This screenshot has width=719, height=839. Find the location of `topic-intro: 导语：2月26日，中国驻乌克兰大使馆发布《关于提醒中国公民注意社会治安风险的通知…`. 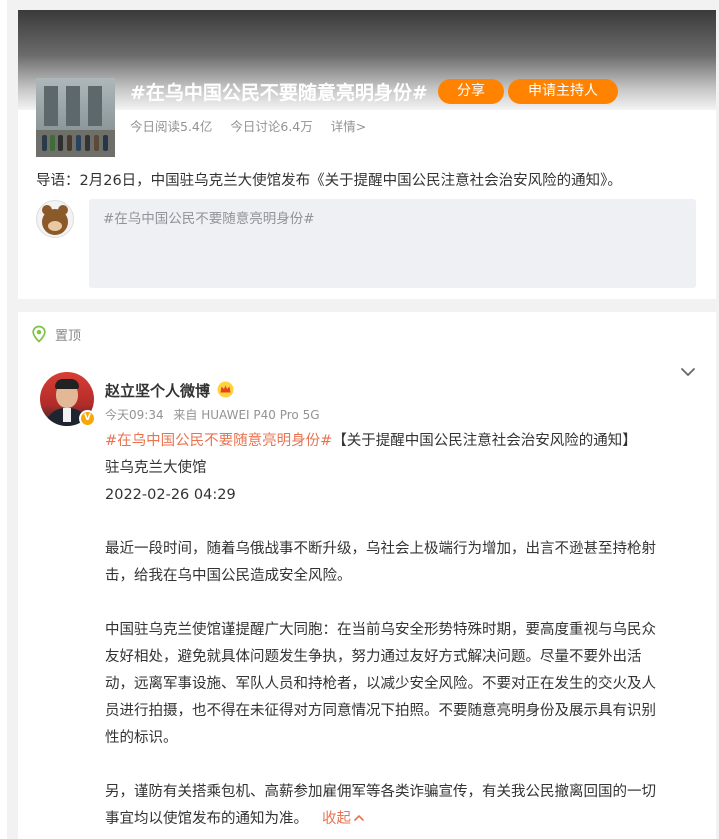

topic-intro: 导语：2月26日，中国驻乌克兰大使馆发布《关于提醒中国公民注意社会治安风险的通知… is located at coordinates (329, 181).